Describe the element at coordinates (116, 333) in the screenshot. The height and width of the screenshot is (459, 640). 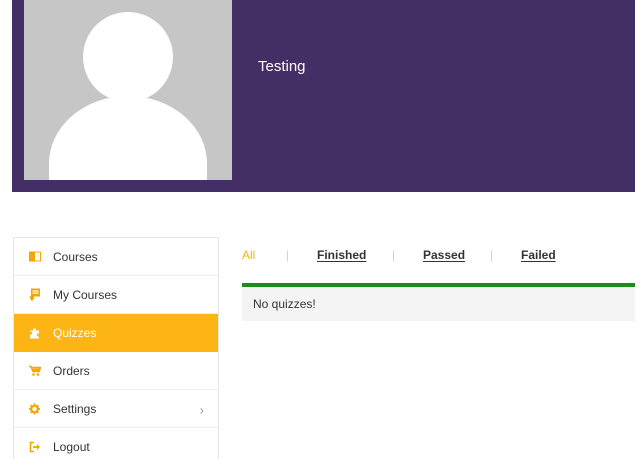
I see `sidebar-item-quizzes: Quizzes` at that location.